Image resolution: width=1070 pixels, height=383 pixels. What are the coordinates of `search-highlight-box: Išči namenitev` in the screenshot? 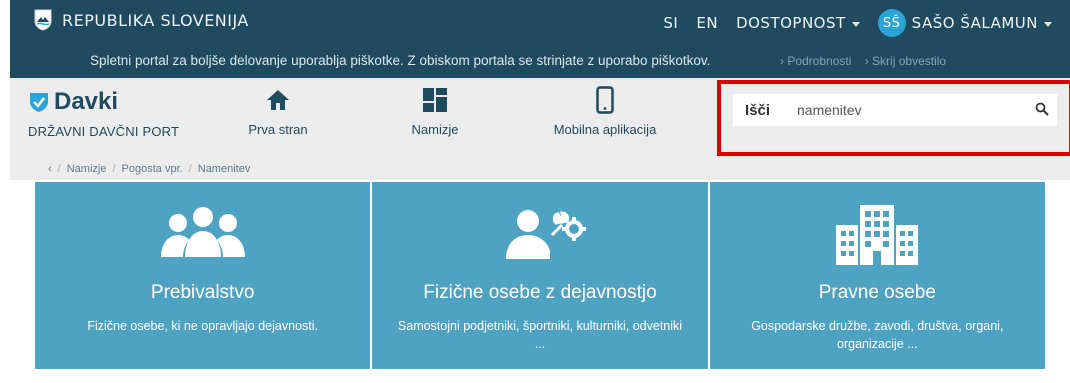 It's located at (893, 118).